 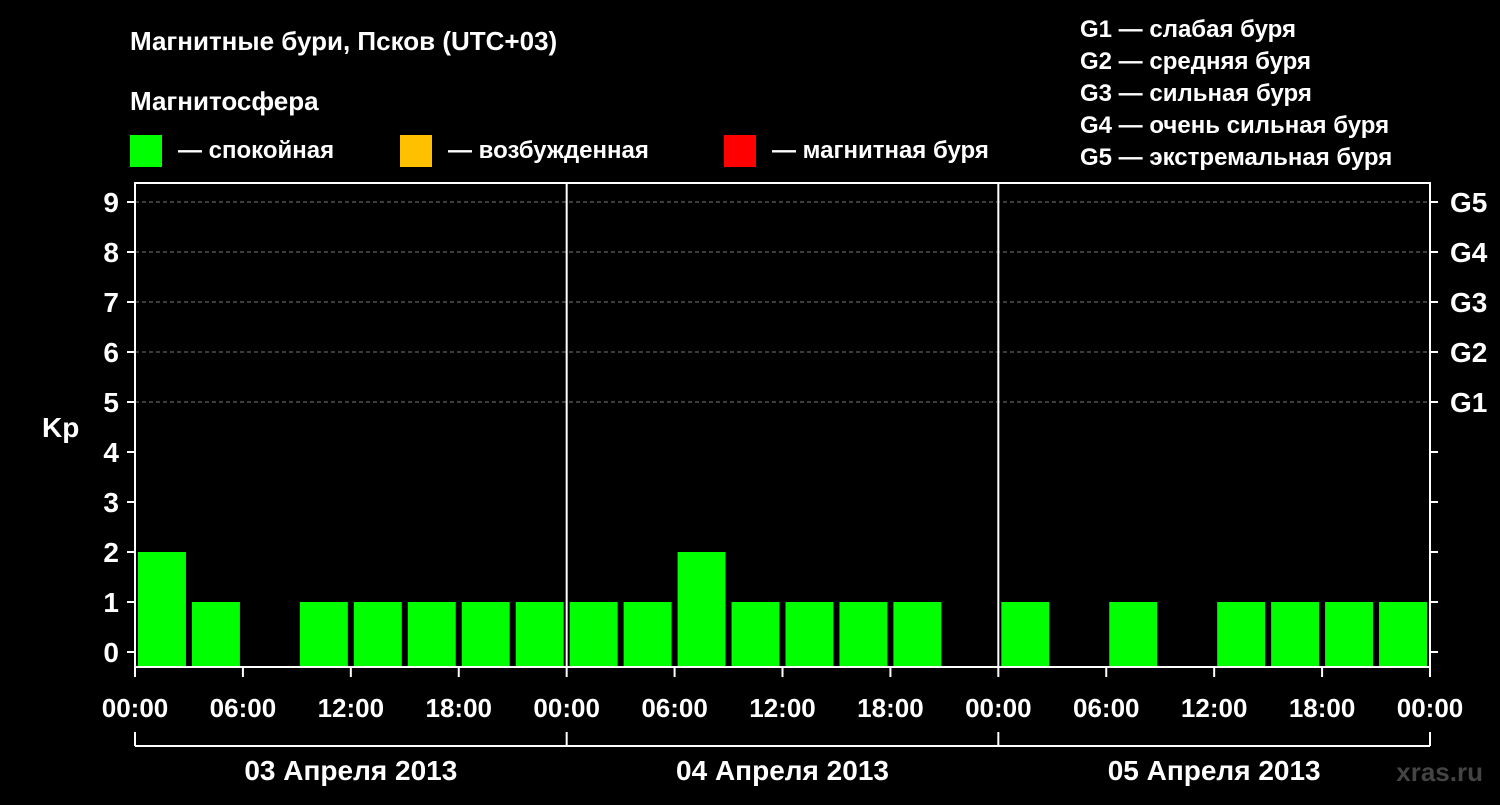 What do you see at coordinates (1322, 708) in the screenshot?
I see `x-tick-label-11: 18:00` at bounding box center [1322, 708].